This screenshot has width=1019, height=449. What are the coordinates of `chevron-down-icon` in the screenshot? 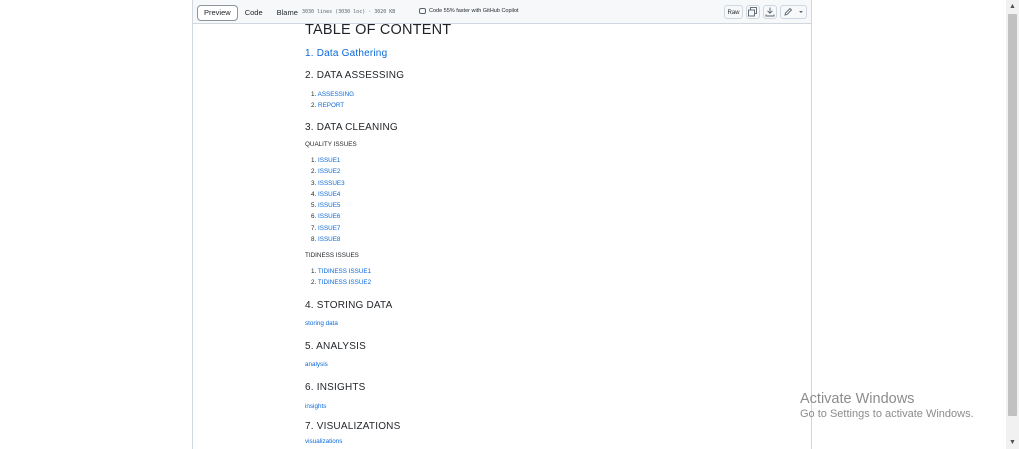 It's located at (801, 12).